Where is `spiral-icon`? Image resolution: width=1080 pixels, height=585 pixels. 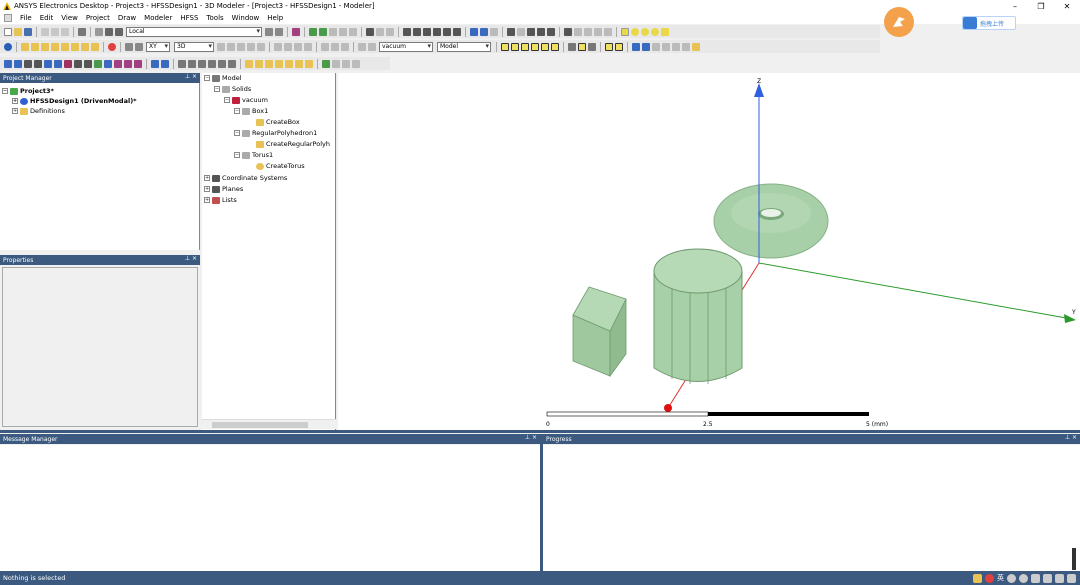 spiral-icon is located at coordinates (95, 46).